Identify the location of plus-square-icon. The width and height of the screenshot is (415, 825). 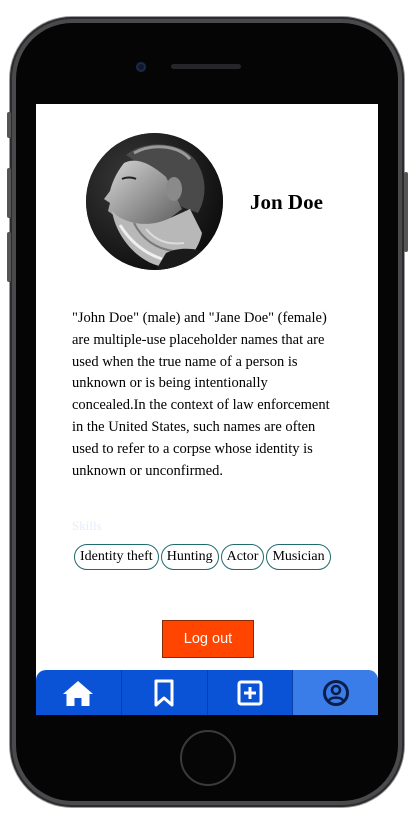
(250, 692).